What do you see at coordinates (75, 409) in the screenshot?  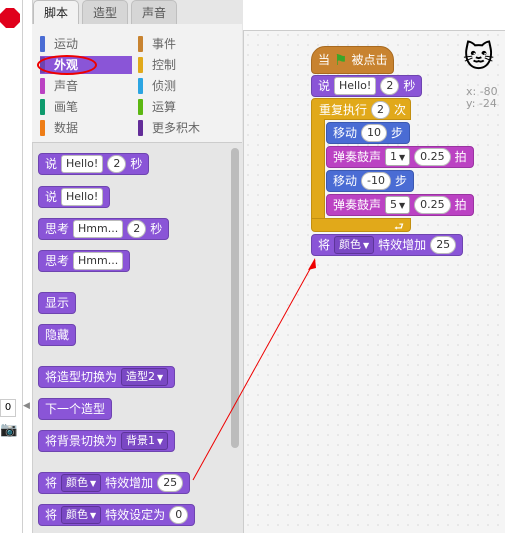 I see `block-next-costume: 下一个造型` at bounding box center [75, 409].